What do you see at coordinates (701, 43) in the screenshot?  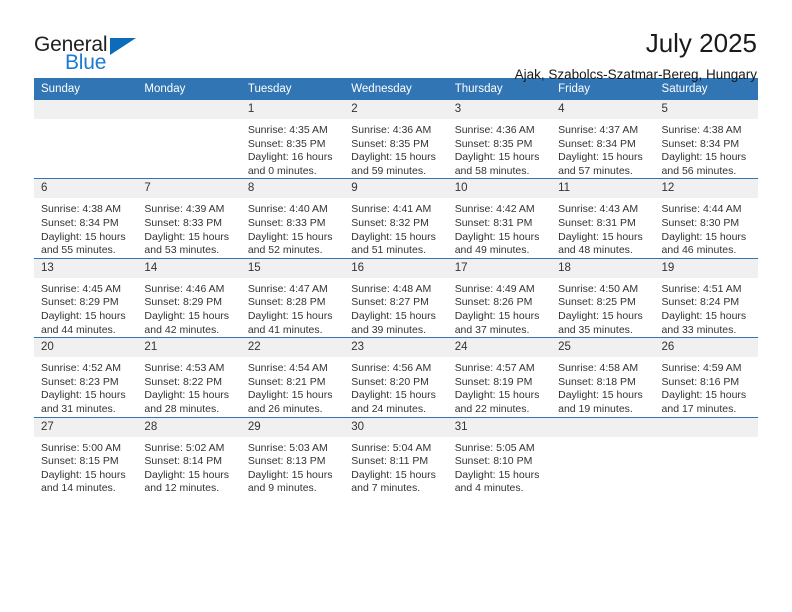 I see `page-title: July 2025` at bounding box center [701, 43].